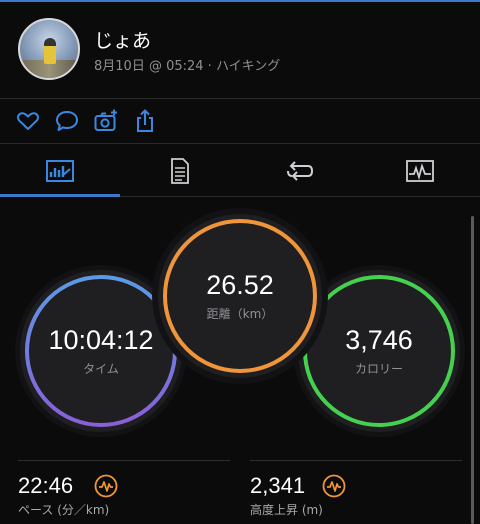 This screenshot has height=524, width=480. I want to click on share-icon, so click(145, 121).